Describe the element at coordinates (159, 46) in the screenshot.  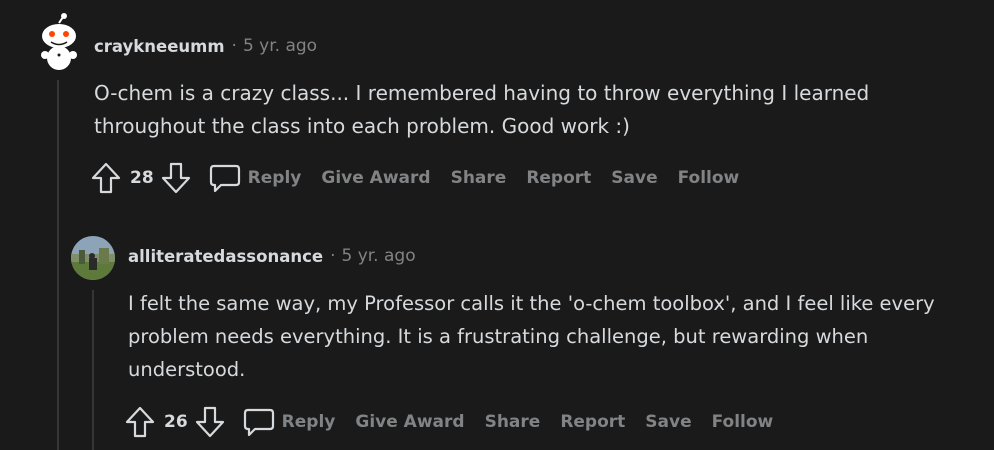
I see `author-name: craykneeumm` at that location.